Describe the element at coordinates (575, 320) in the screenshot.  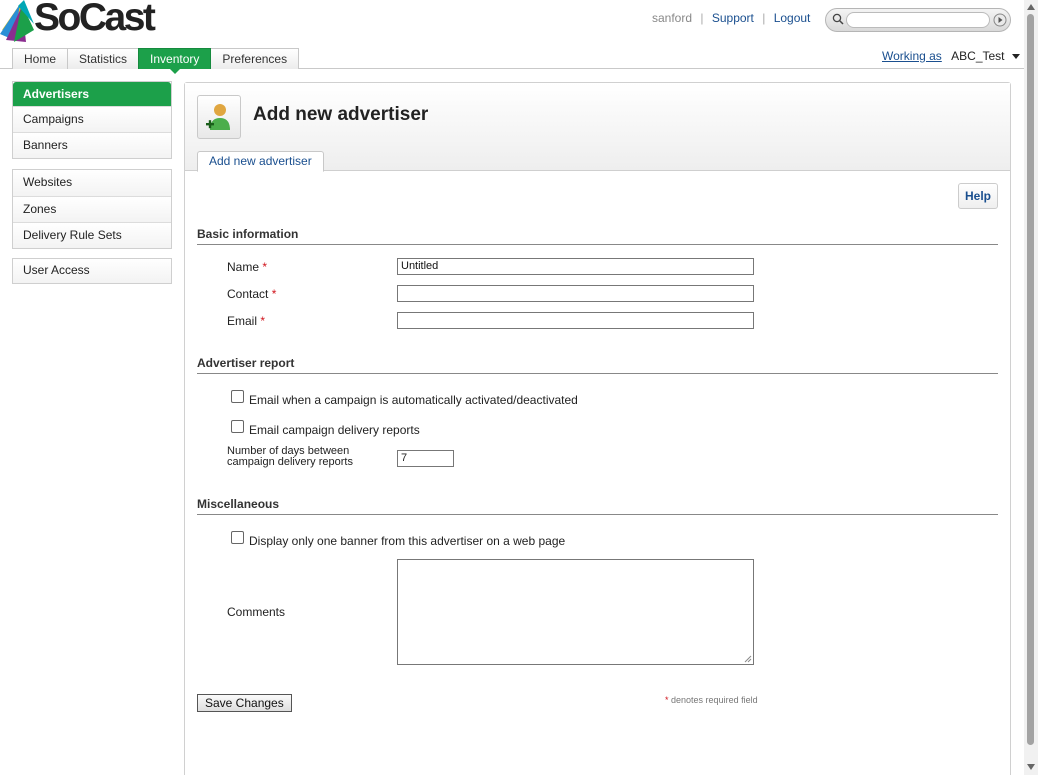
I see `email-input` at that location.